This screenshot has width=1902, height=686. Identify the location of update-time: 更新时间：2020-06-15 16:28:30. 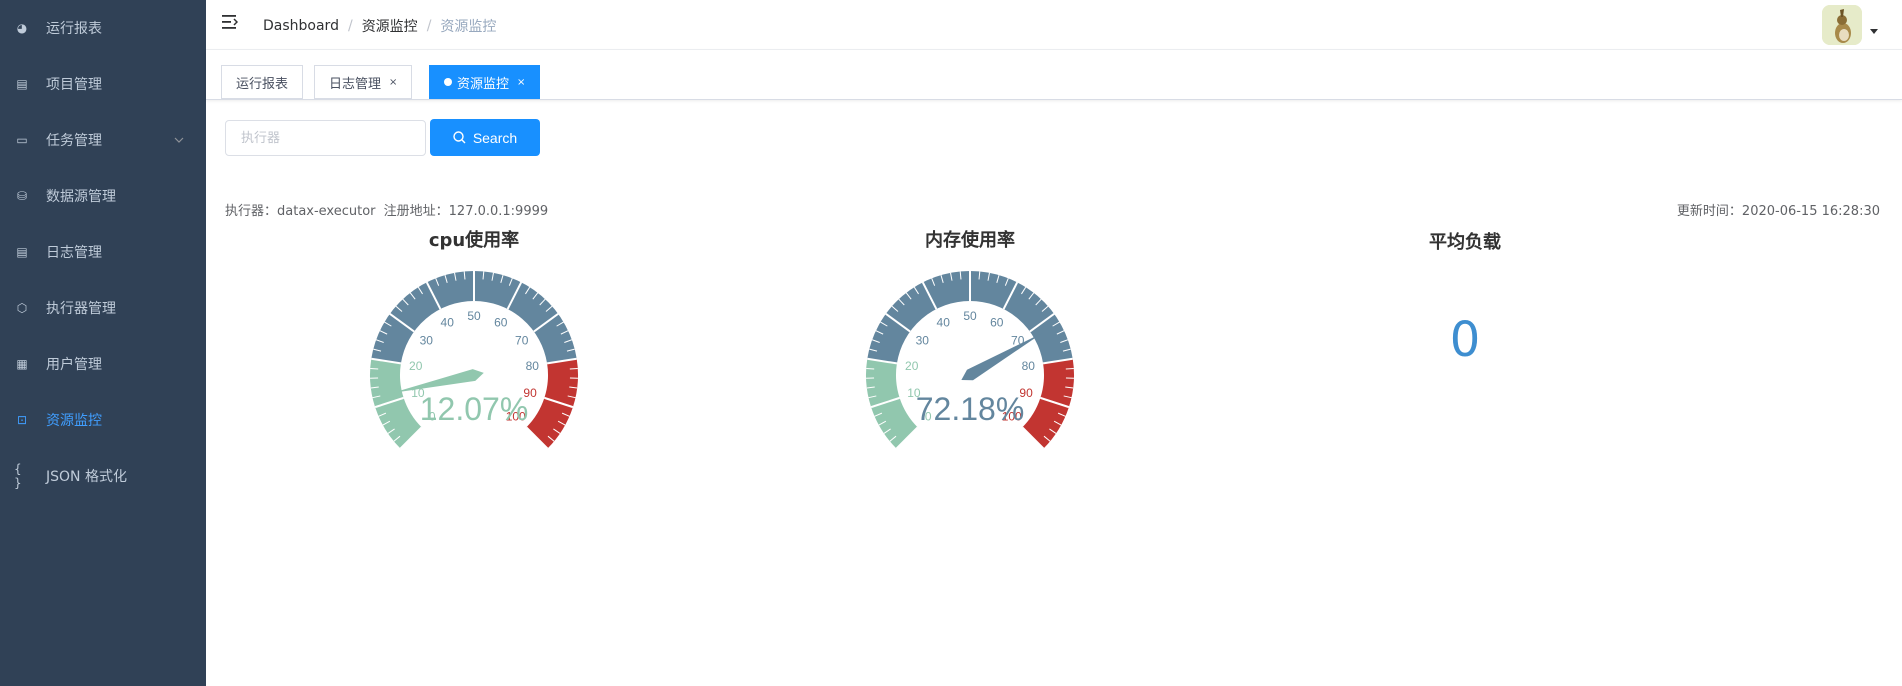
(1778, 211).